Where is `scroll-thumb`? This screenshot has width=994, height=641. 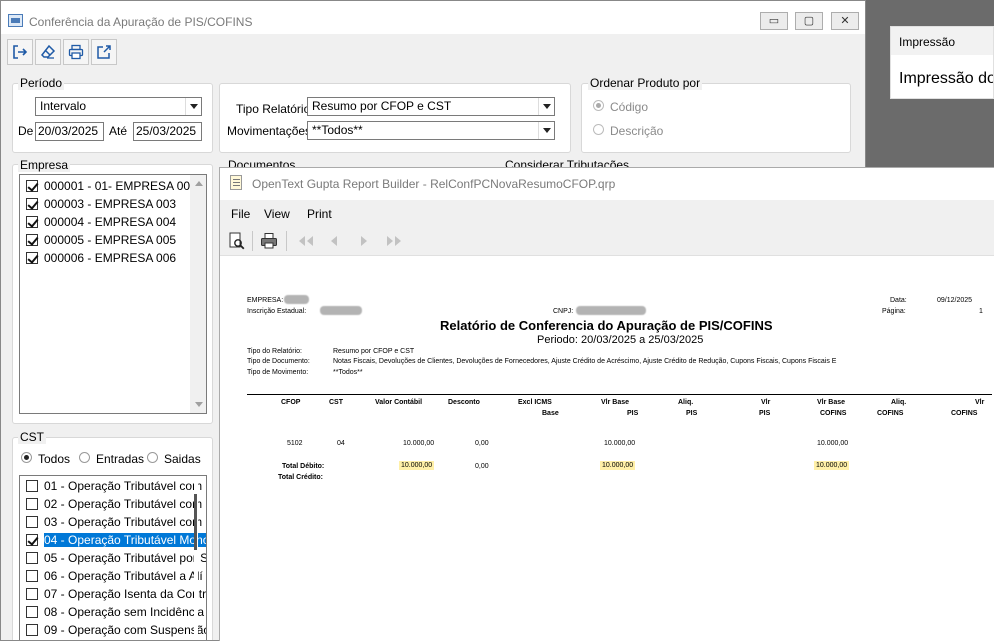
scroll-thumb is located at coordinates (195, 522).